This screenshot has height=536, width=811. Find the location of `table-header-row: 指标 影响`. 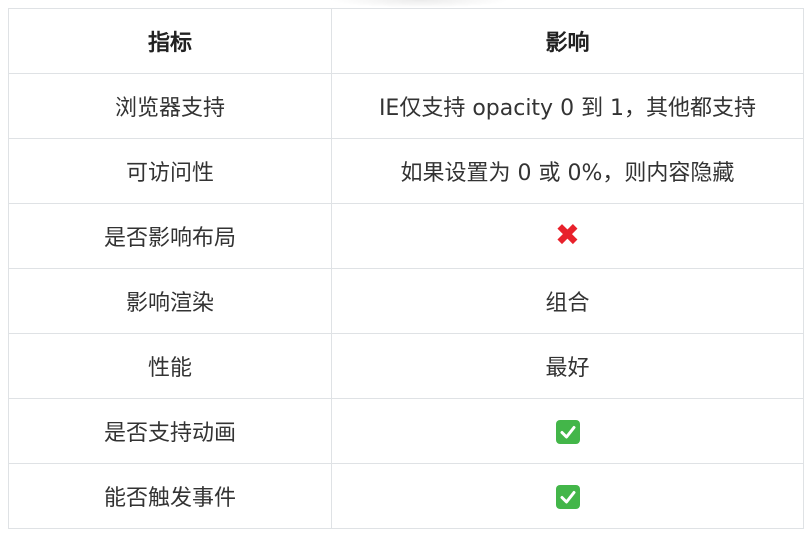

table-header-row: 指标 影响 is located at coordinates (406, 41).